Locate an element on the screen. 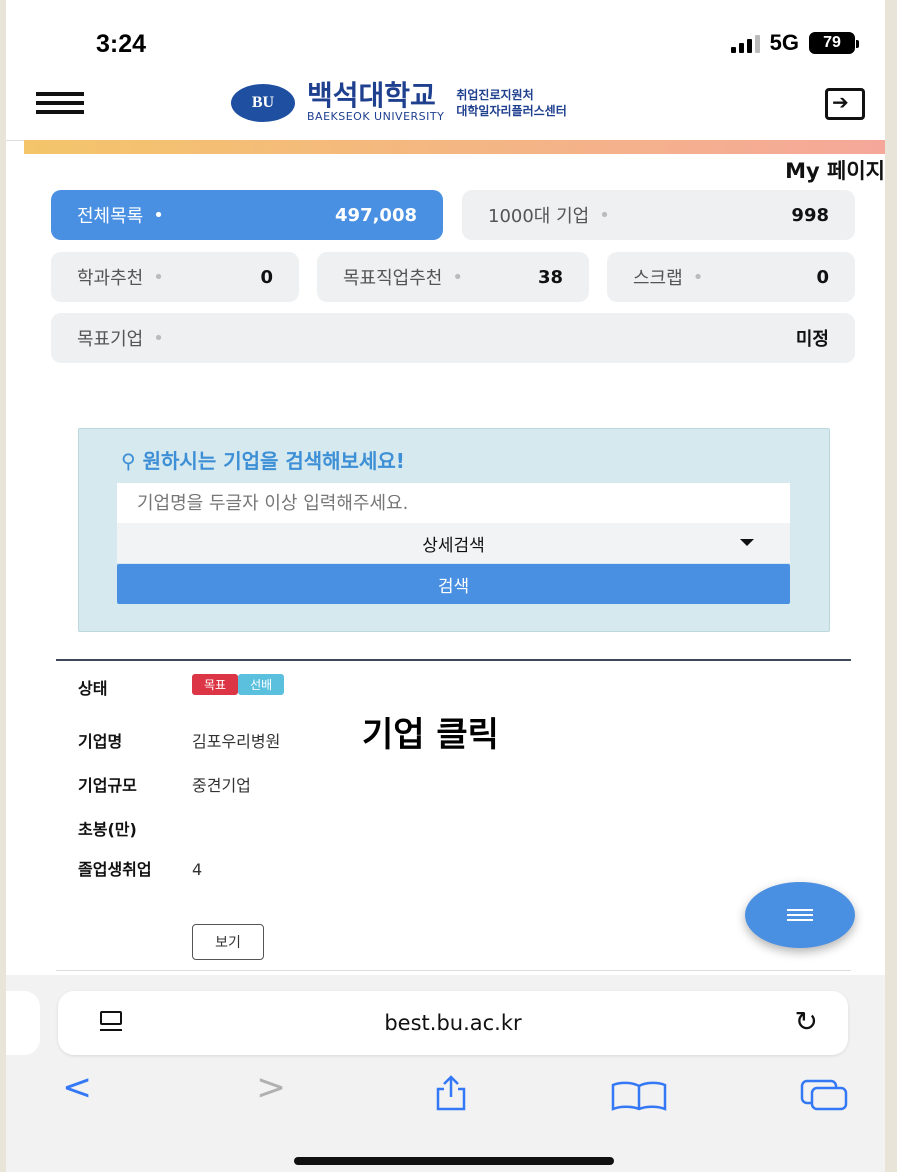 The width and height of the screenshot is (897, 1172). tabs-icon is located at coordinates (825, 1099).